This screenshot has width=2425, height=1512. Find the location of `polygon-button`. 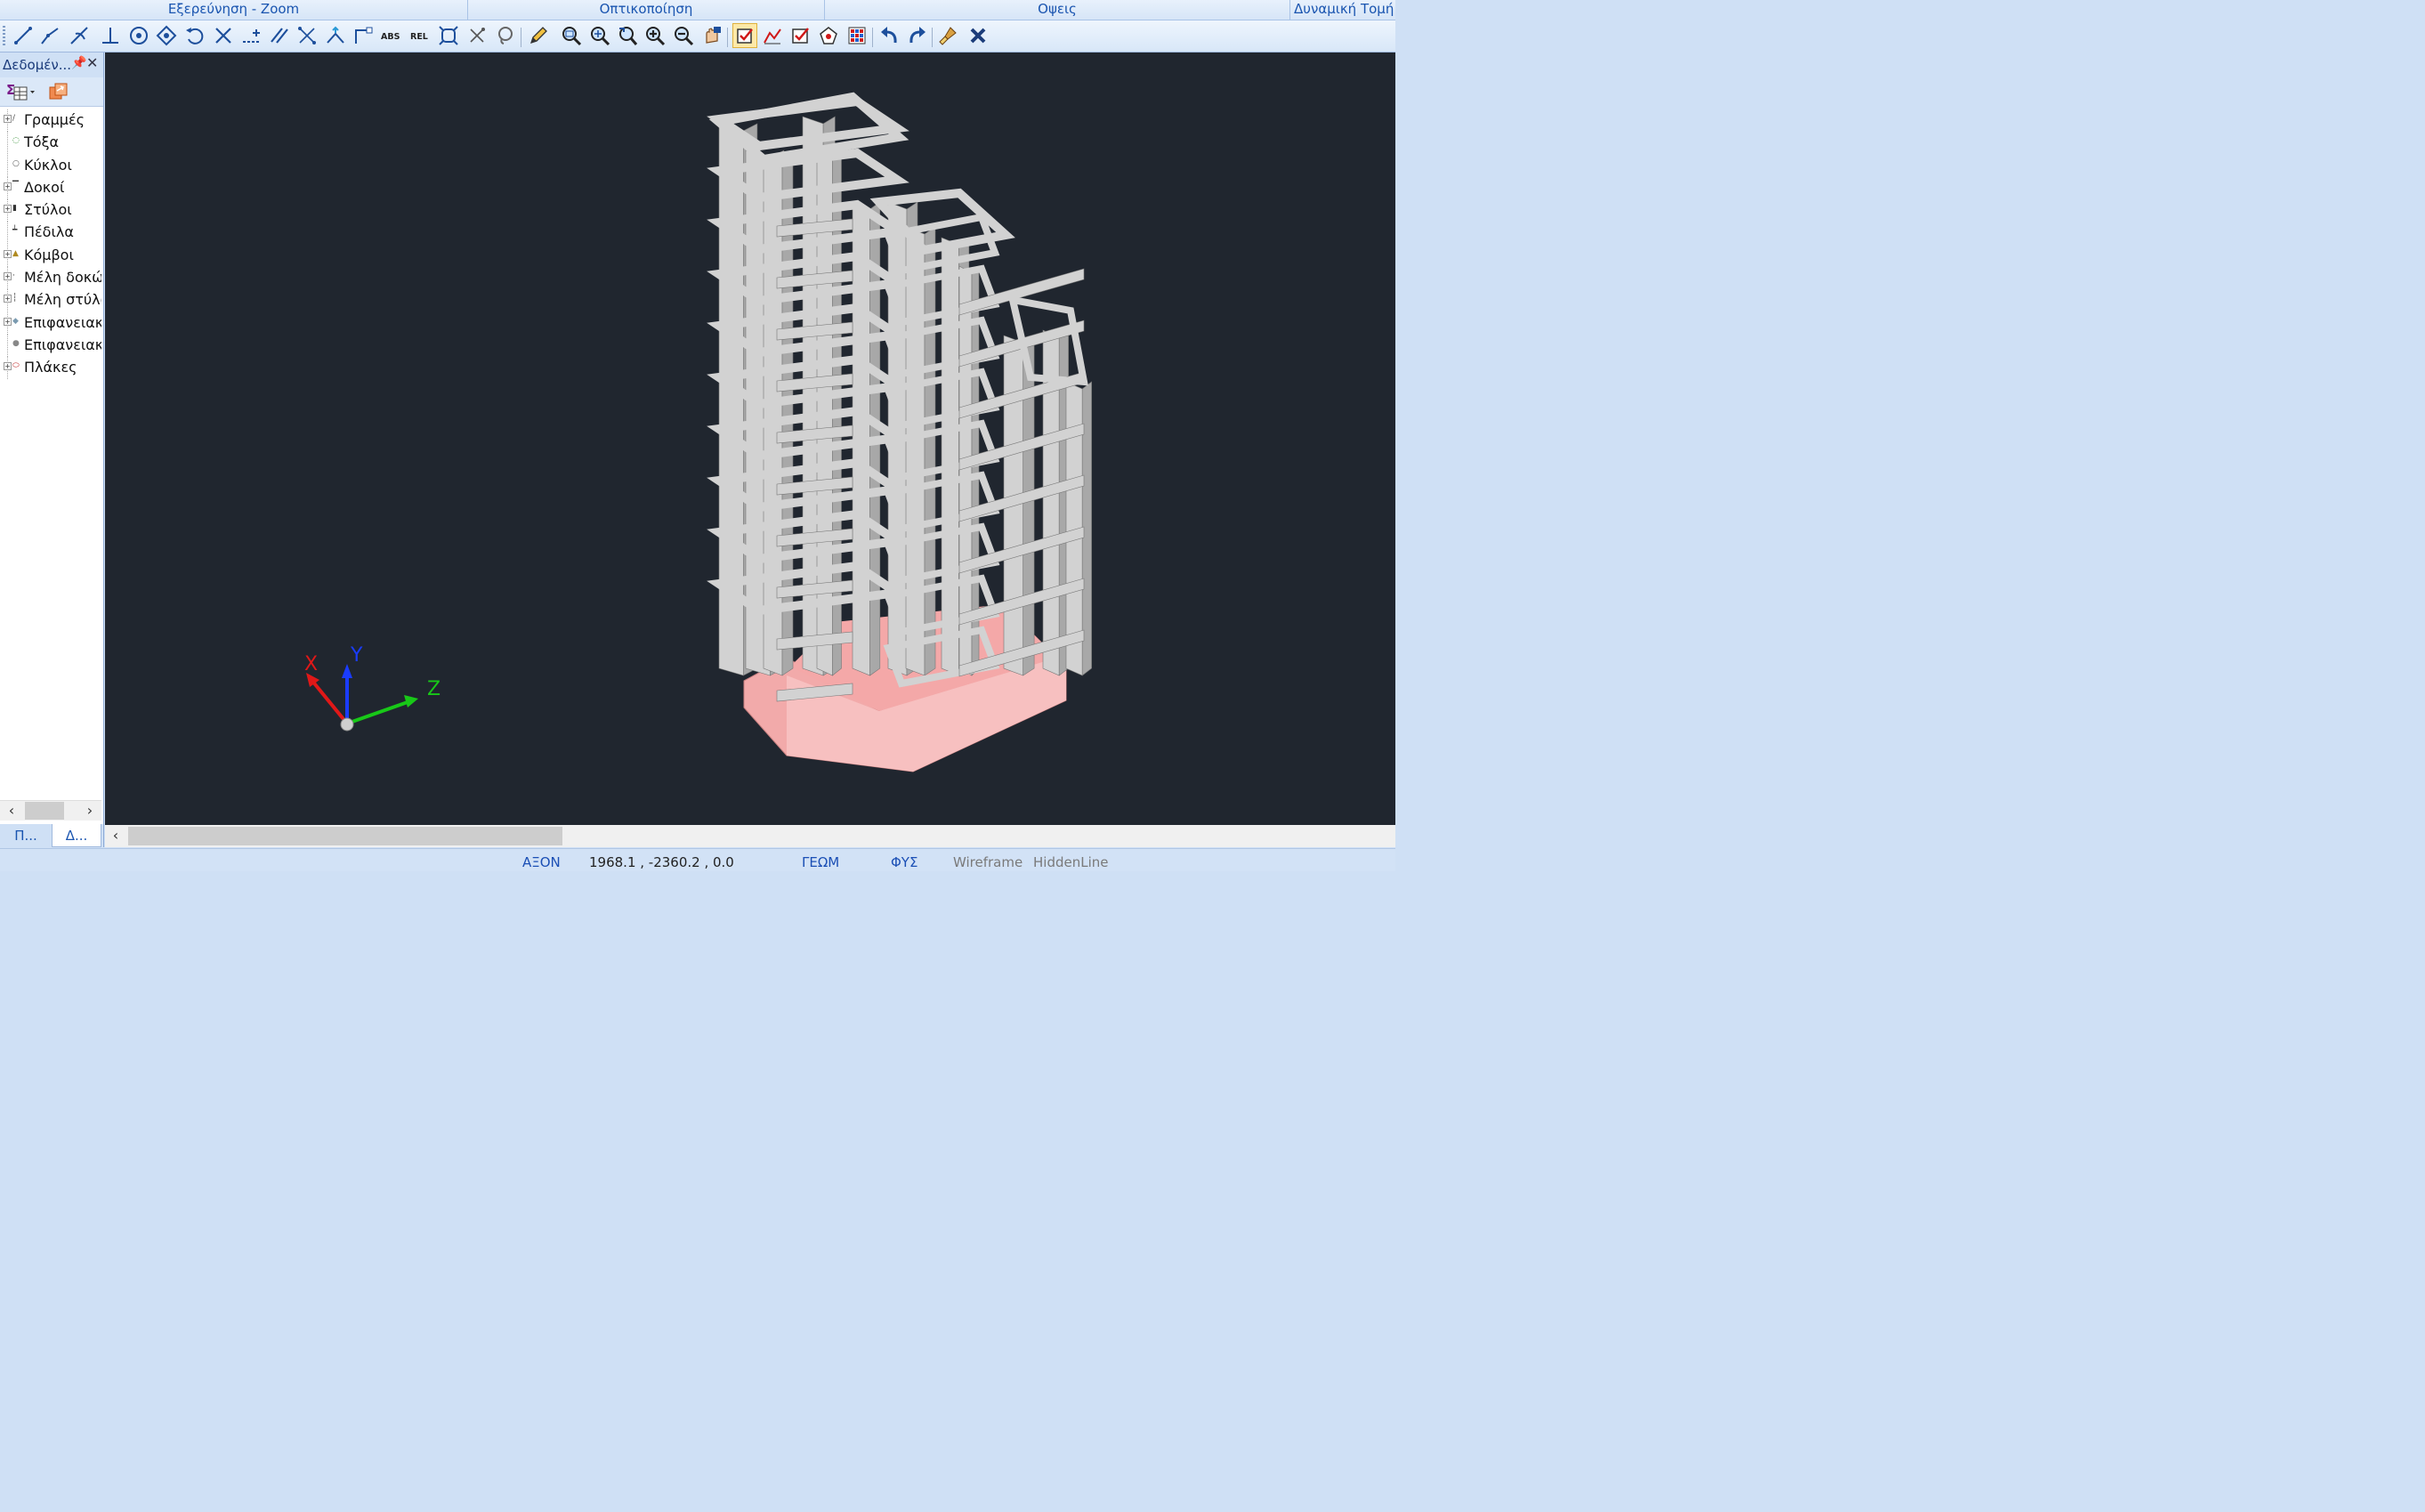

polygon-button is located at coordinates (828, 35).